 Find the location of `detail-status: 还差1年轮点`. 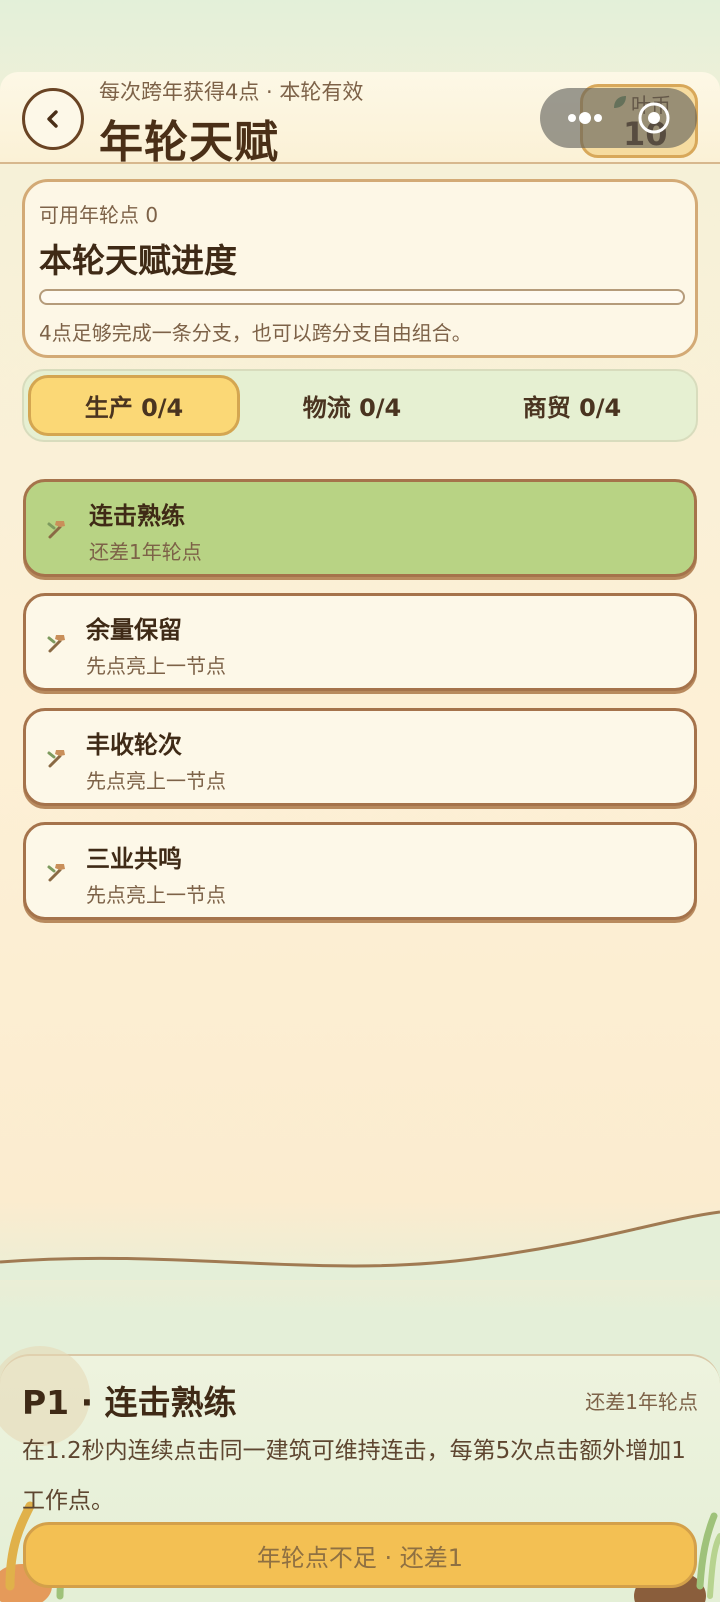

detail-status: 还差1年轮点 is located at coordinates (641, 1402).